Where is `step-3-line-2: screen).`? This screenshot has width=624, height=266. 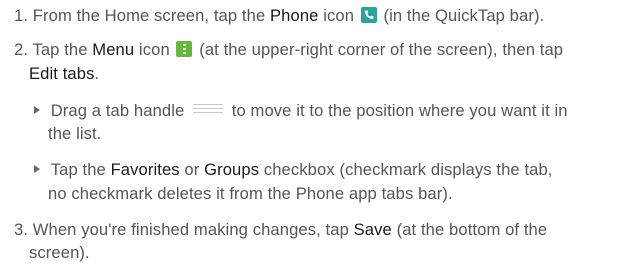 step-3-line-2: screen). is located at coordinates (59, 253).